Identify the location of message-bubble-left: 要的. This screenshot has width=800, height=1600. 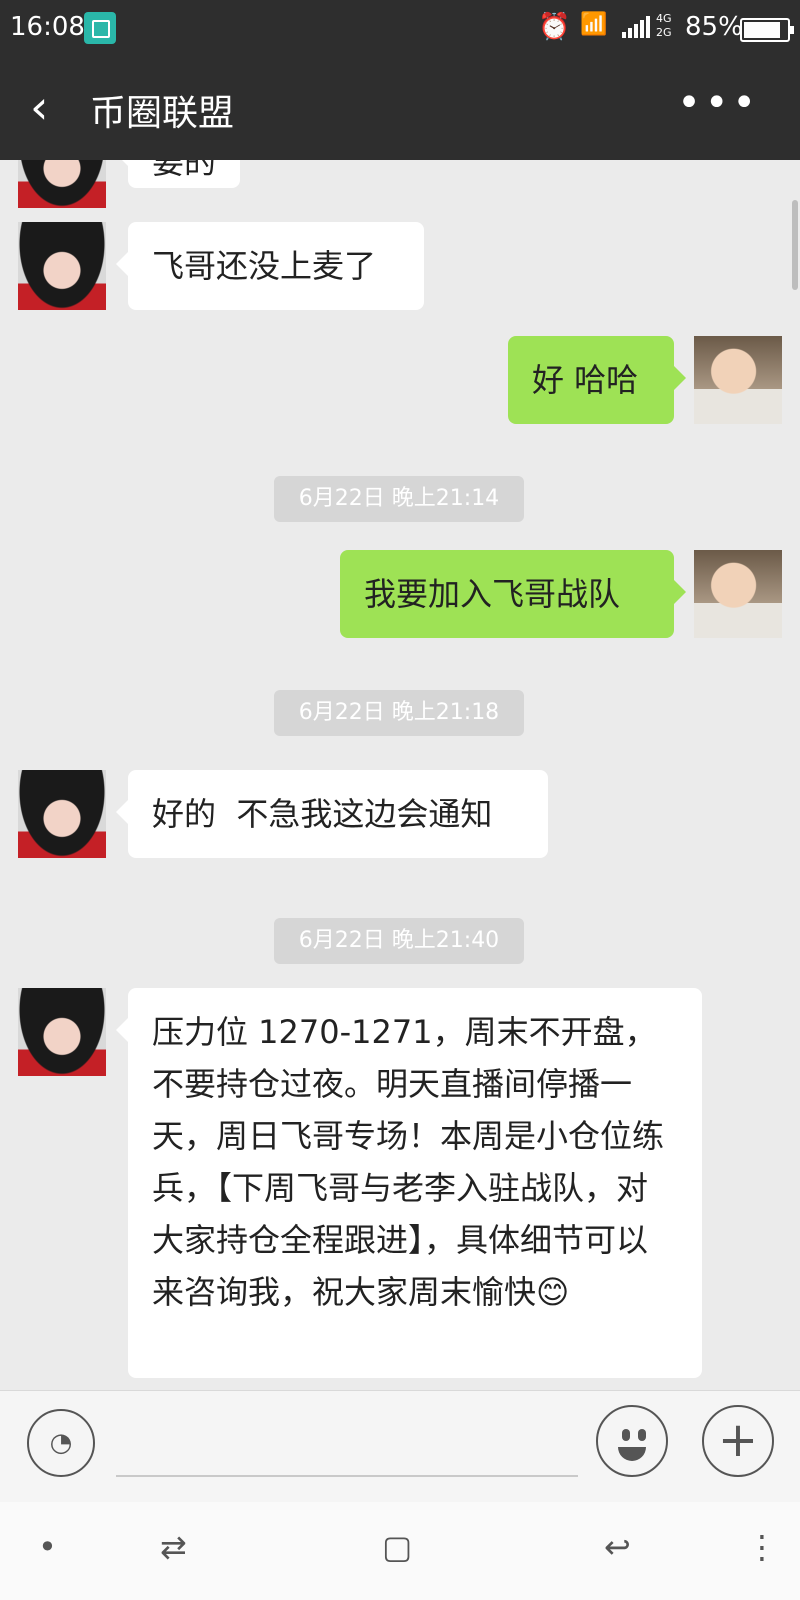
(178, 174).